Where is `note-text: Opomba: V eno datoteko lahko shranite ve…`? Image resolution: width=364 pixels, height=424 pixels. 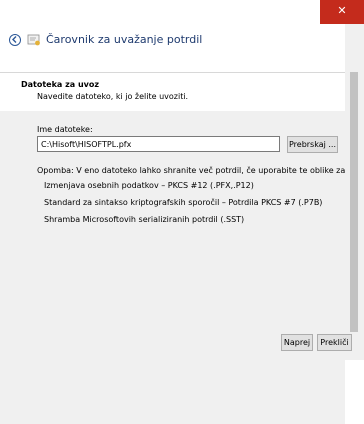
note-text: Opomba: V eno datoteko lahko shranite ve… is located at coordinates (200, 170).